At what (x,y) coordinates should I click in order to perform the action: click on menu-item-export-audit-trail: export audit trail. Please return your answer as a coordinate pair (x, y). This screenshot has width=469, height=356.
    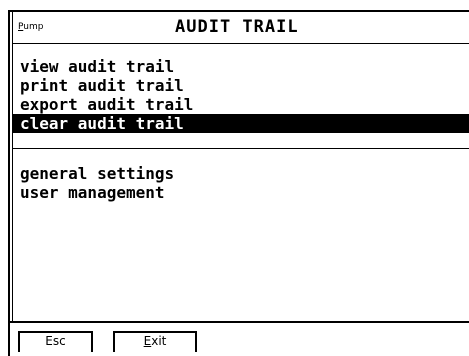
    Looking at the image, I should click on (240, 104).